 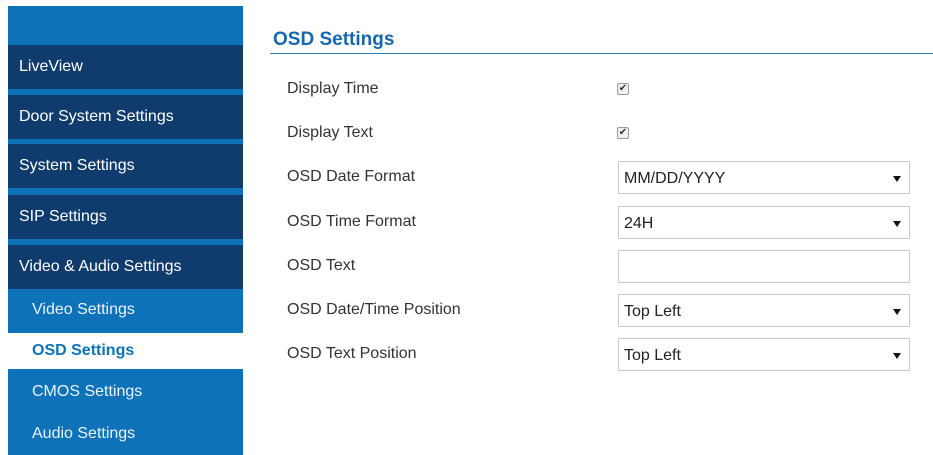 What do you see at coordinates (125, 67) in the screenshot?
I see `sidebar-item-liveview: LiveView` at bounding box center [125, 67].